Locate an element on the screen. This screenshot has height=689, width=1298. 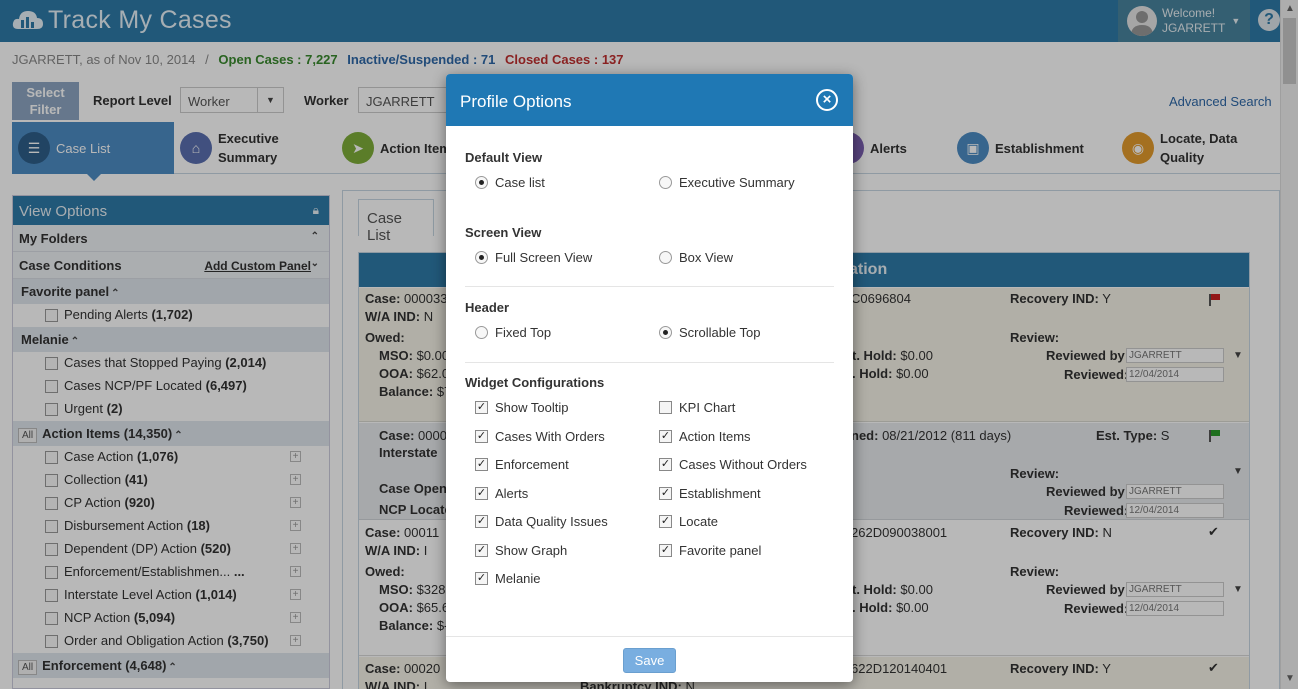
screen-view-title: Screen View is located at coordinates (503, 232).